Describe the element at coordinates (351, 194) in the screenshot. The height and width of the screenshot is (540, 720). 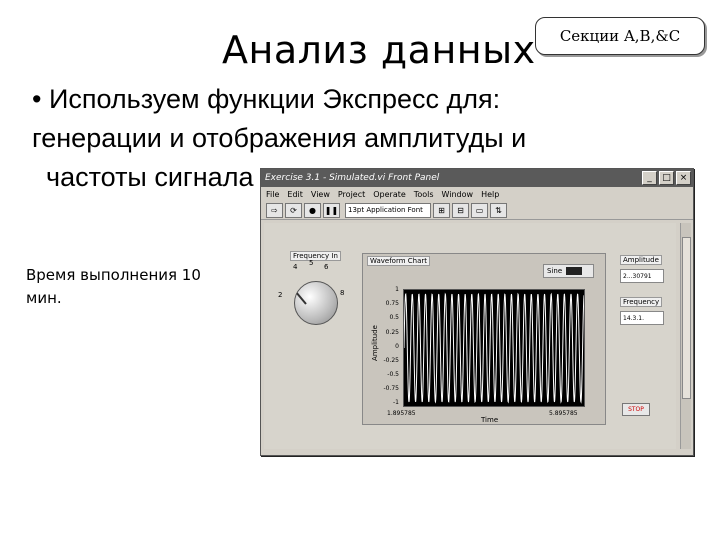
I see `menu-project: Project` at that location.